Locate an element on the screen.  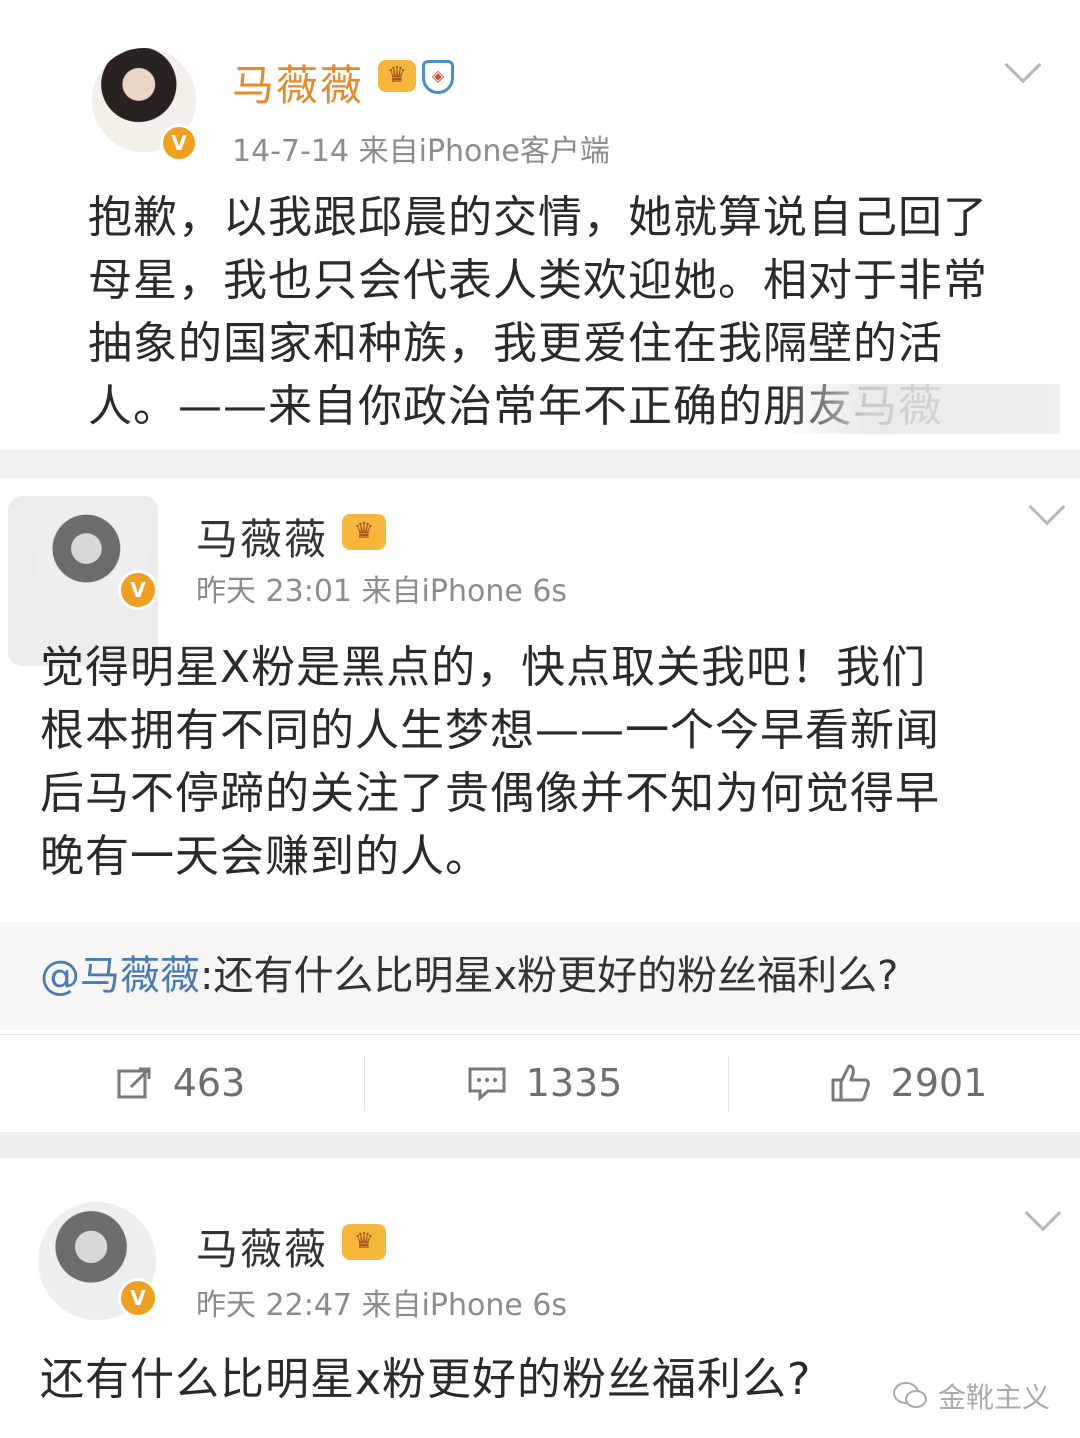
blur-overlay is located at coordinates (920, 409).